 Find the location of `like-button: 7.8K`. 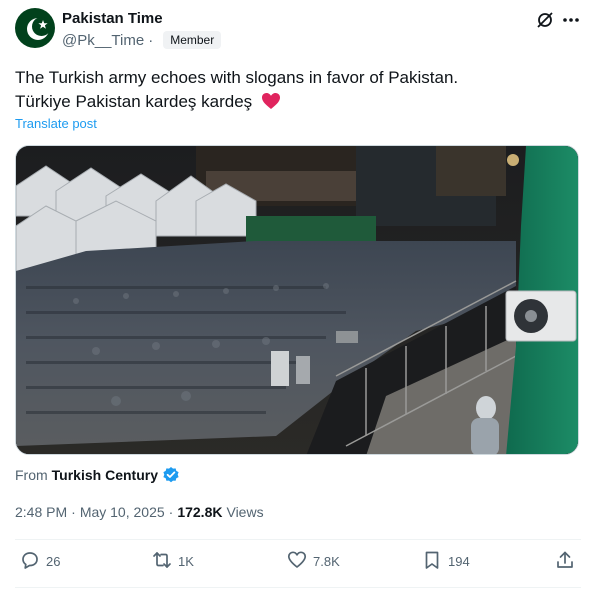

like-button: 7.8K is located at coordinates (313, 561).